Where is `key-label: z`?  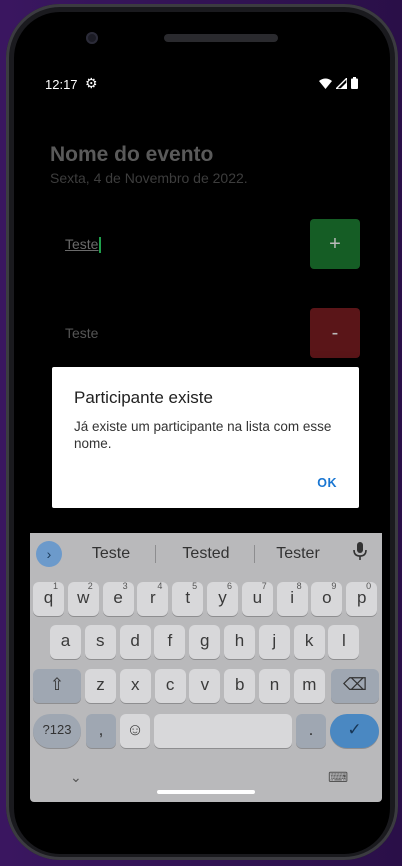
key-label: z is located at coordinates (100, 684).